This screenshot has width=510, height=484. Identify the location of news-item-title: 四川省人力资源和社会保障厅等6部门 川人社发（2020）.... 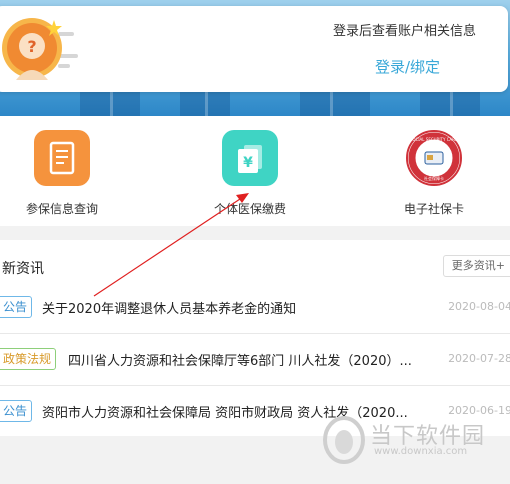
(240, 361).